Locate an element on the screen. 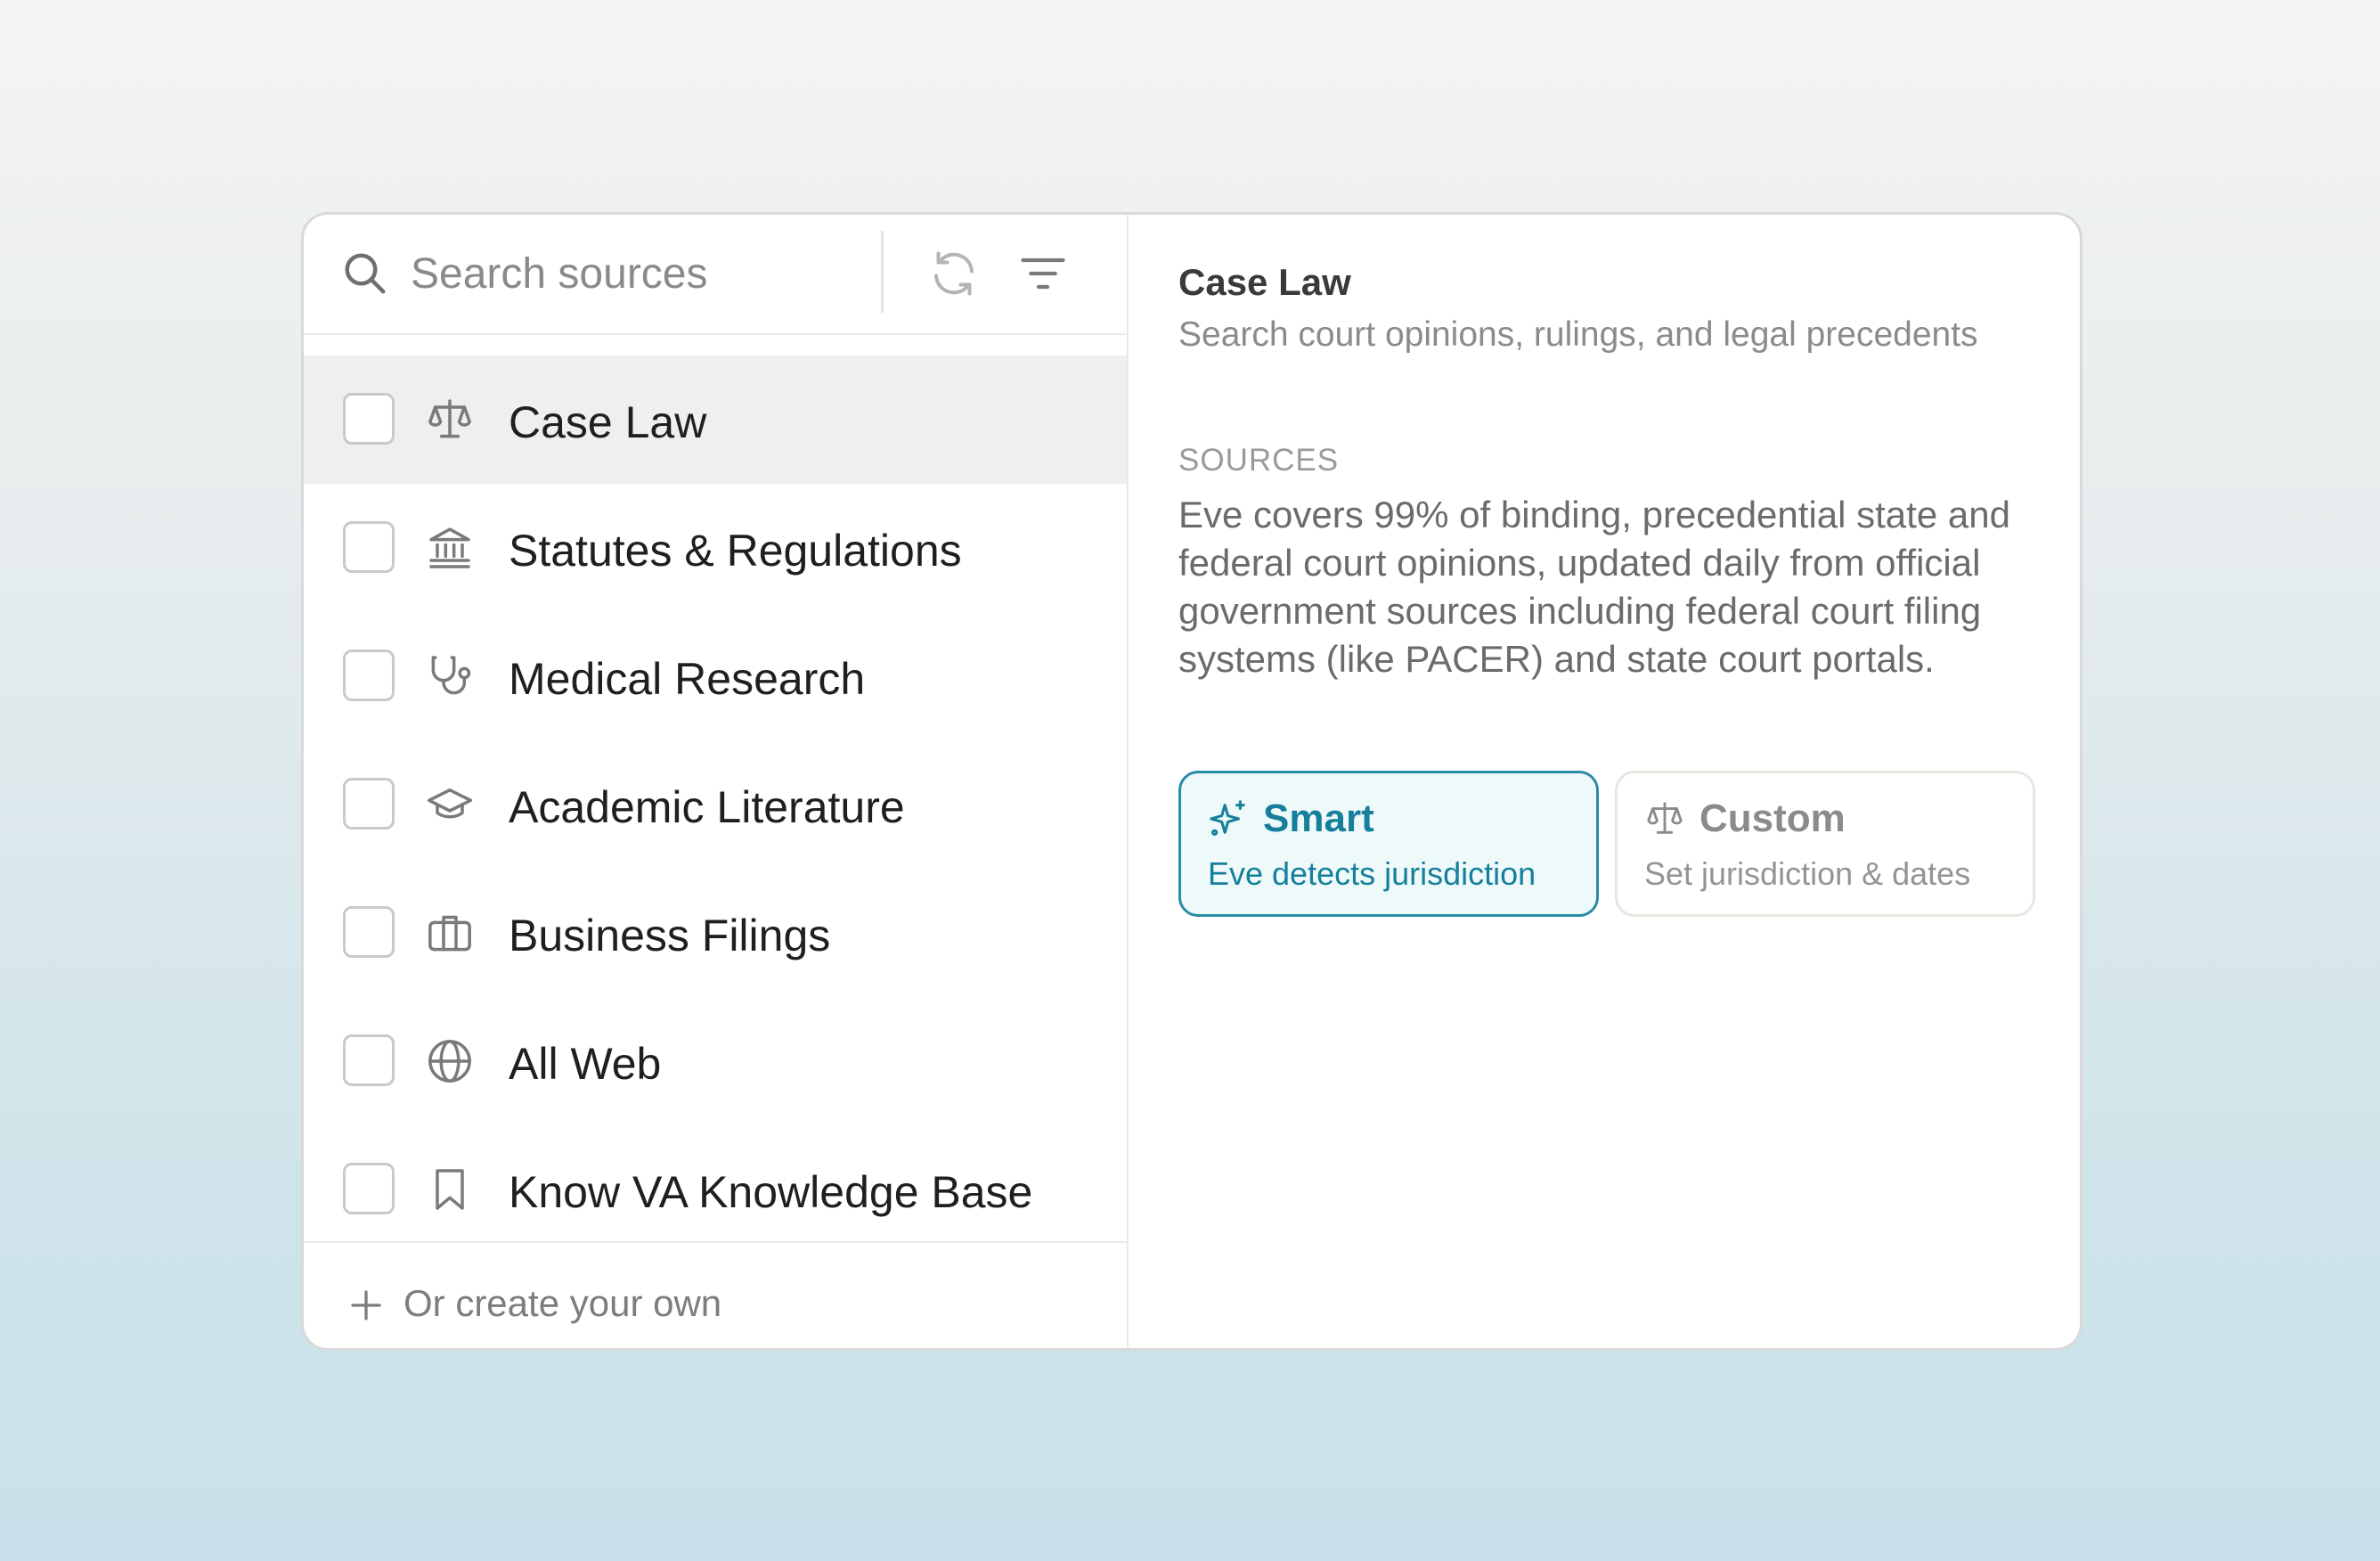 This screenshot has width=2380, height=1561. source-item-statutes-regulations: Statutes & Regulations is located at coordinates (715, 548).